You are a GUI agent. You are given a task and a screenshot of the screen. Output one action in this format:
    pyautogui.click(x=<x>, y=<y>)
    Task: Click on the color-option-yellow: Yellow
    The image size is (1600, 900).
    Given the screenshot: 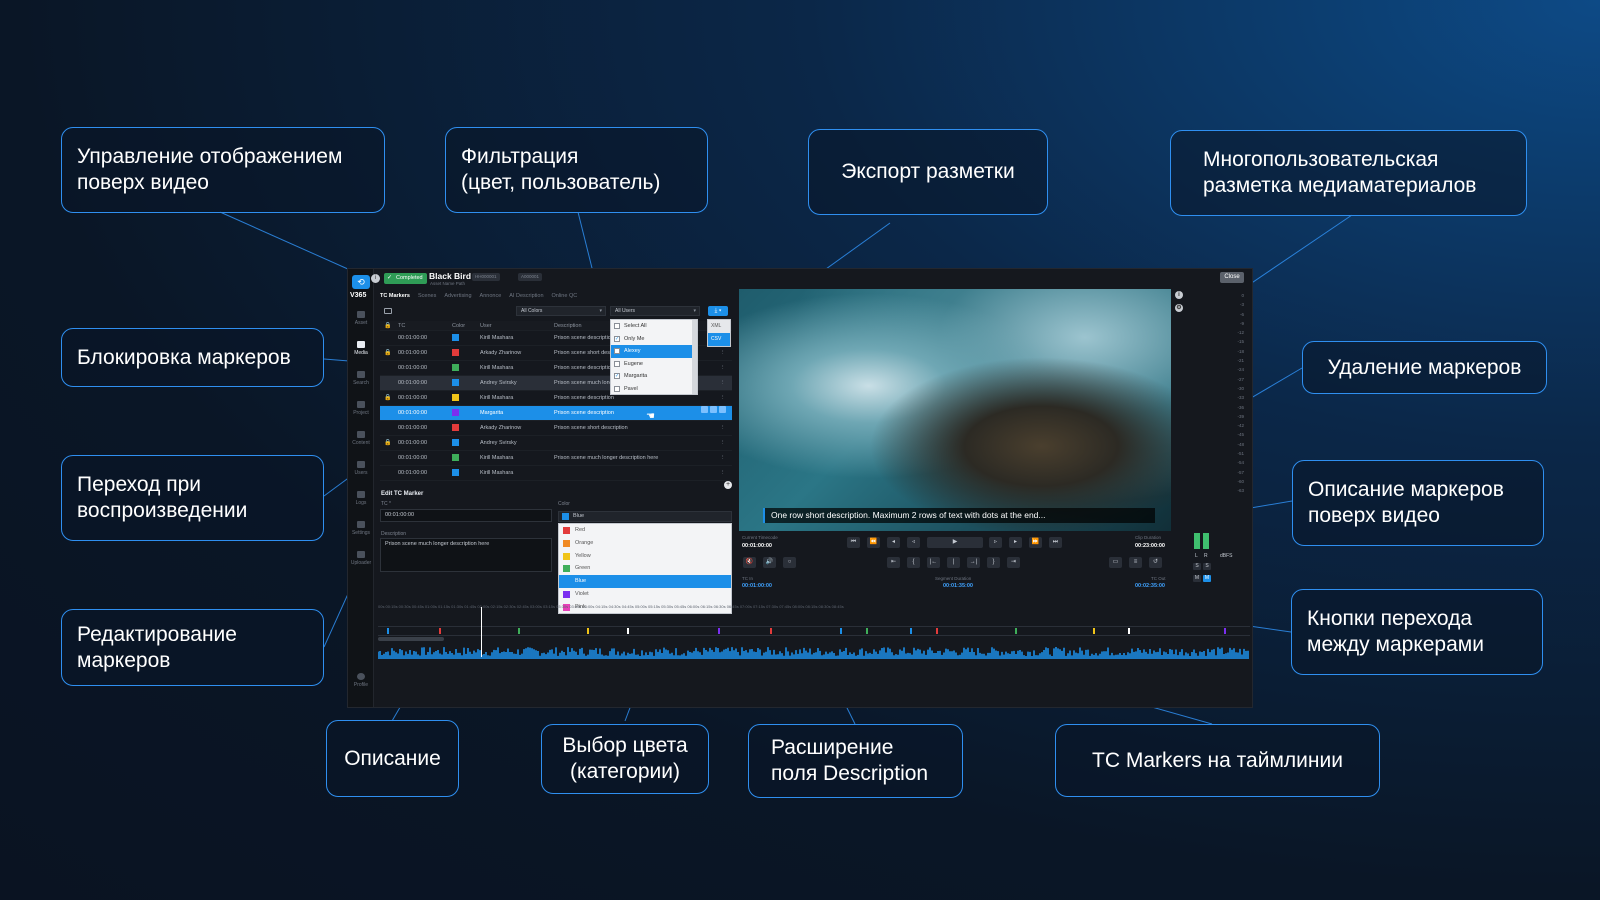 What is the action you would take?
    pyautogui.click(x=645, y=556)
    